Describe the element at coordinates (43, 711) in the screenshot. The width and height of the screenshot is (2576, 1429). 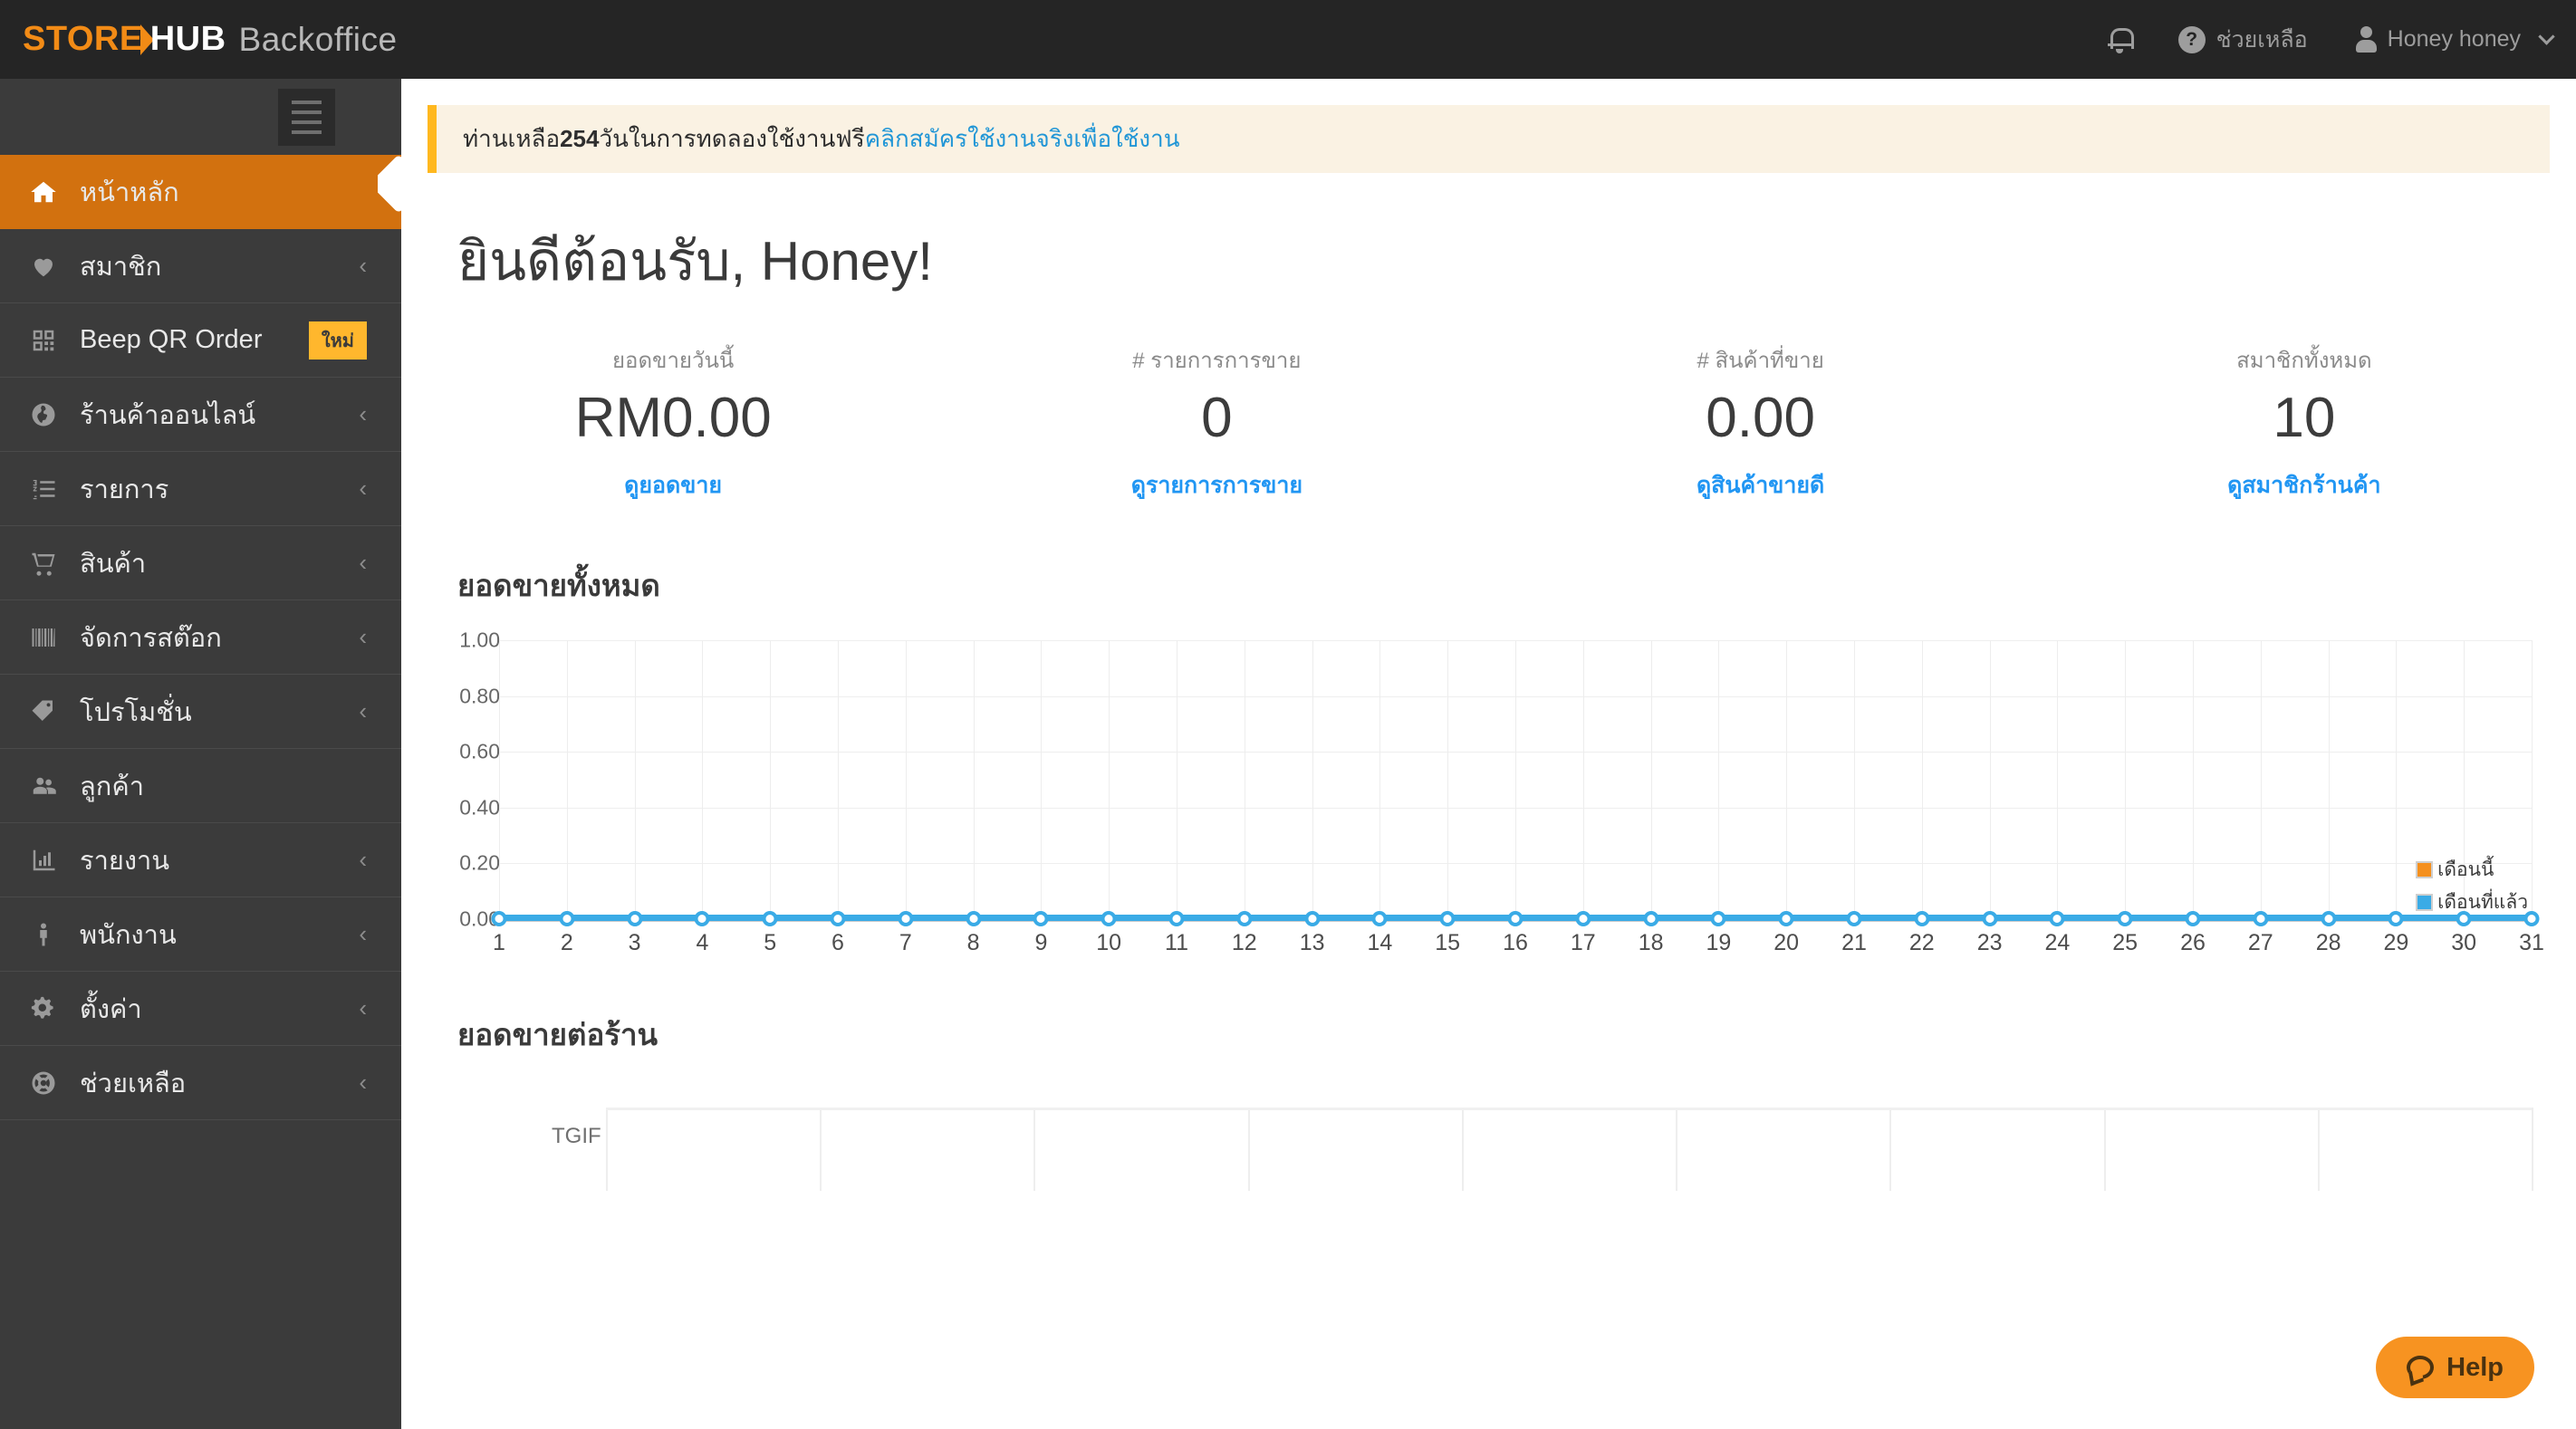
I see `tag-icon` at that location.